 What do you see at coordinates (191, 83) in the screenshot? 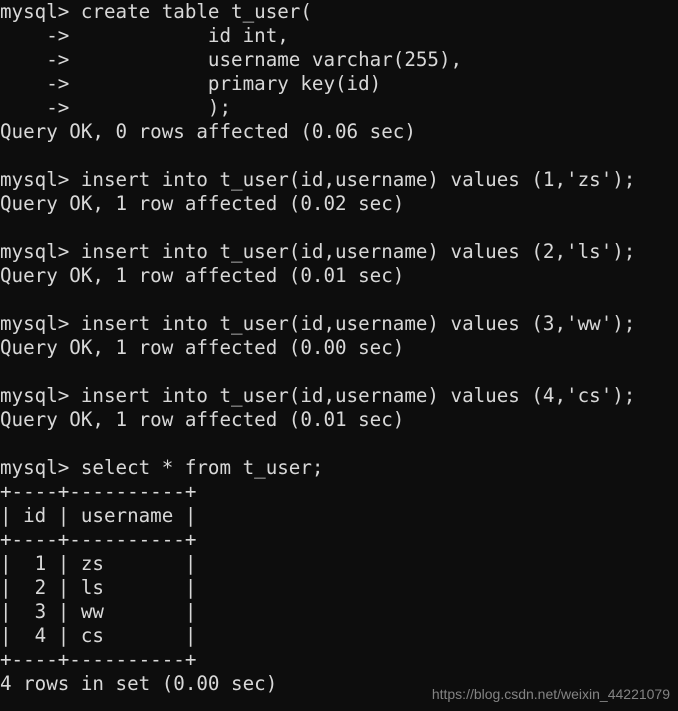
I see `terminal-line: -> primary key(id)` at bounding box center [191, 83].